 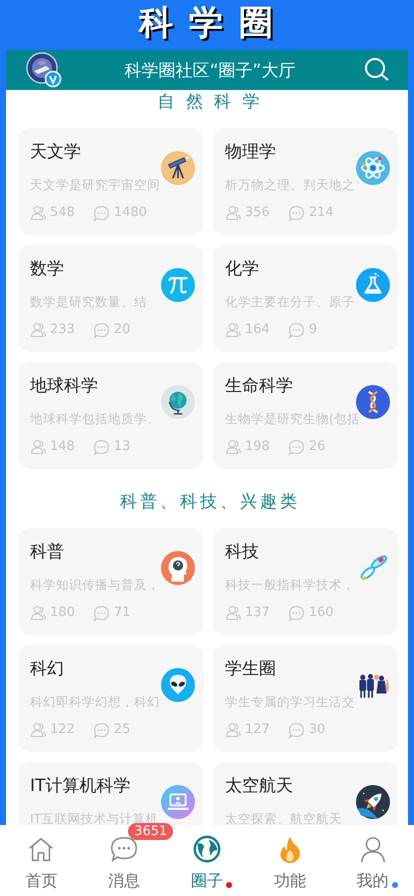 I want to click on avatar-icon, so click(x=44, y=70).